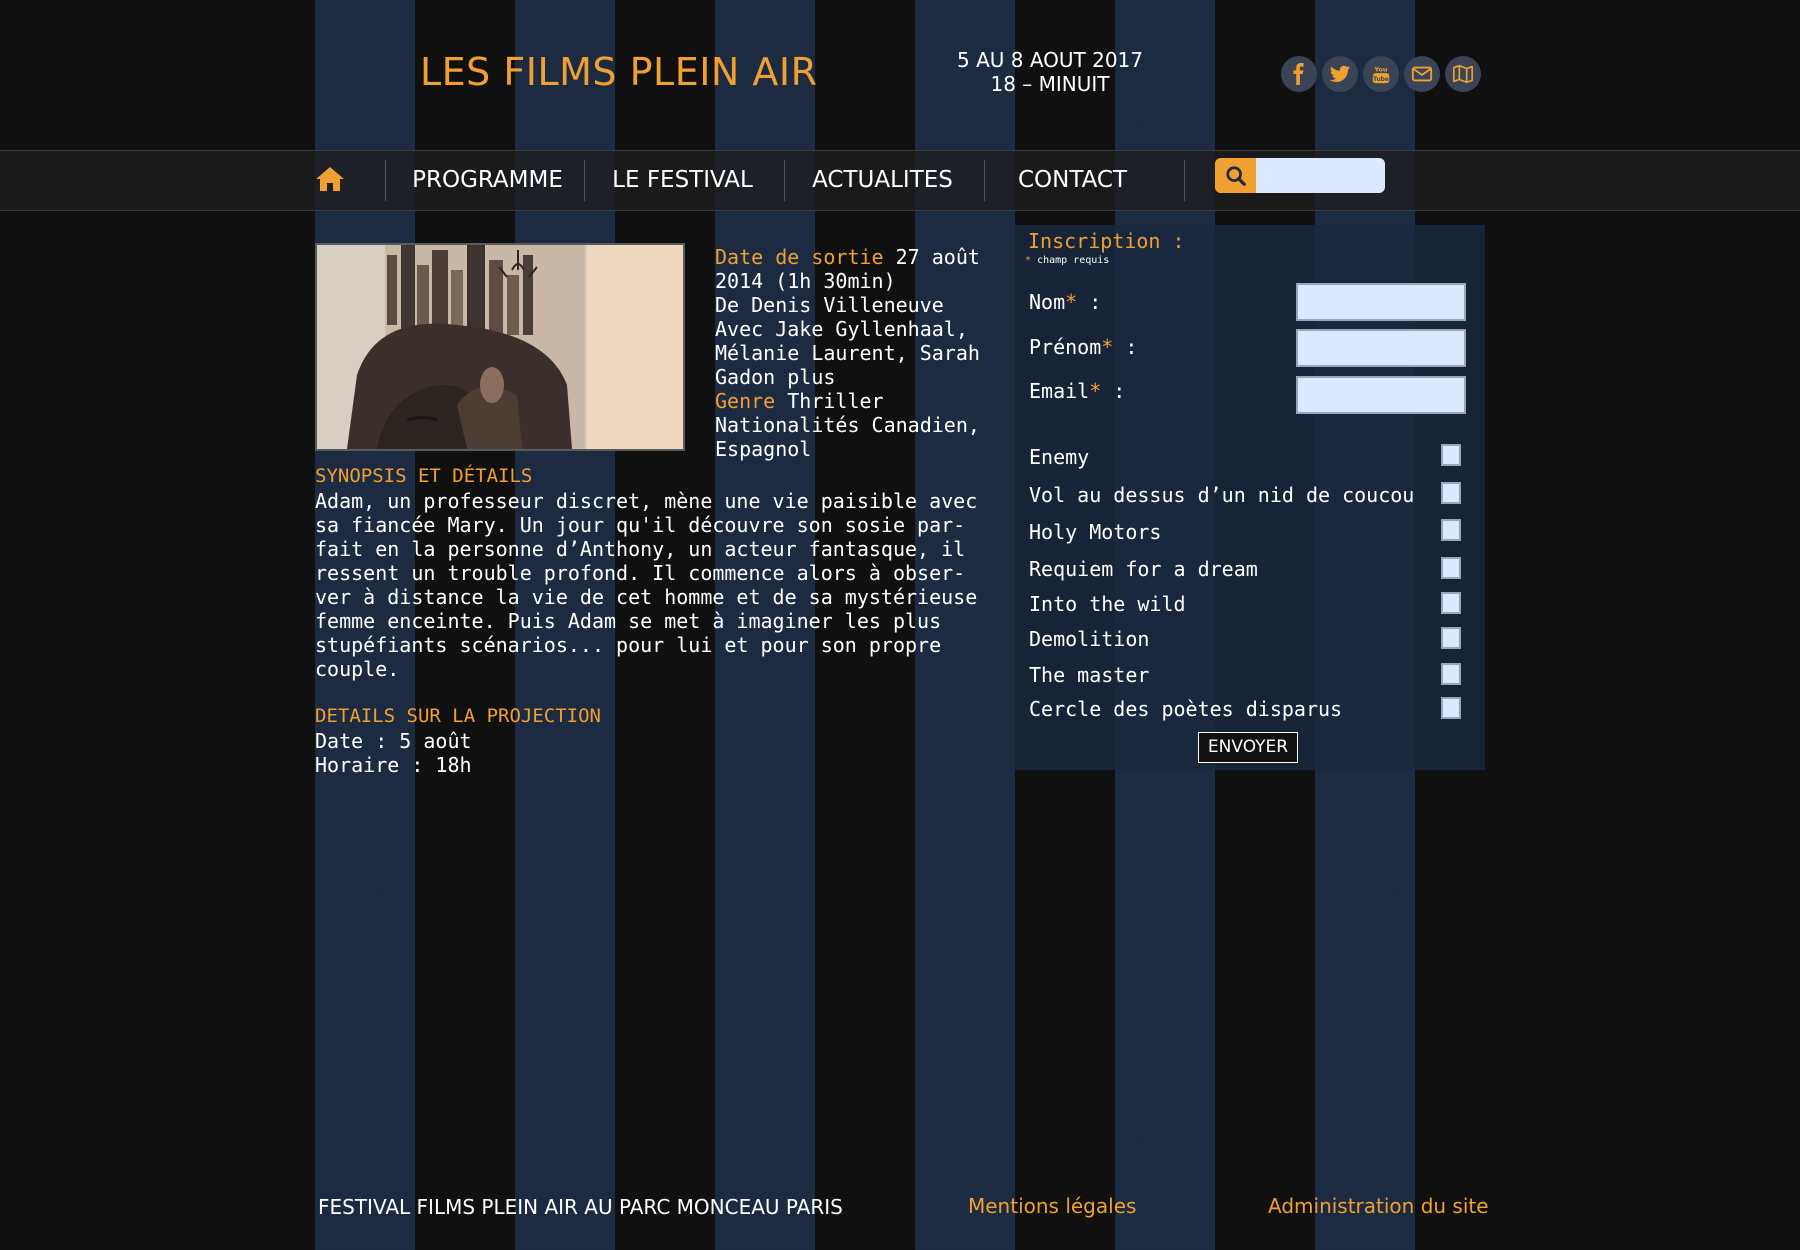 The height and width of the screenshot is (1250, 1800). What do you see at coordinates (487, 180) in the screenshot?
I see `nav-programme: PROGRAMME` at bounding box center [487, 180].